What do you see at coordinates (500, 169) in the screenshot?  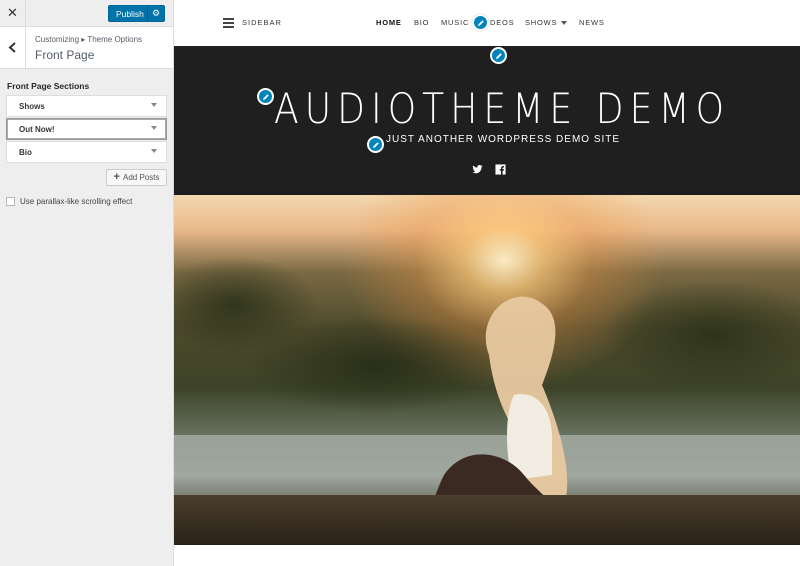 I see `facebook-icon` at bounding box center [500, 169].